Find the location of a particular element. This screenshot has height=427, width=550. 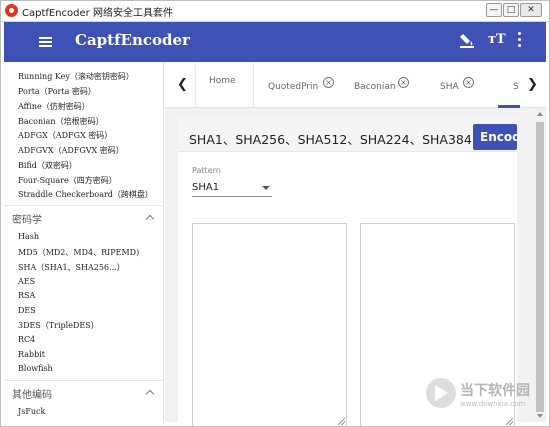

sidebar-item-straddle-checkerboard: Straddle Checkerboard（跨棋盘） is located at coordinates (85, 194).